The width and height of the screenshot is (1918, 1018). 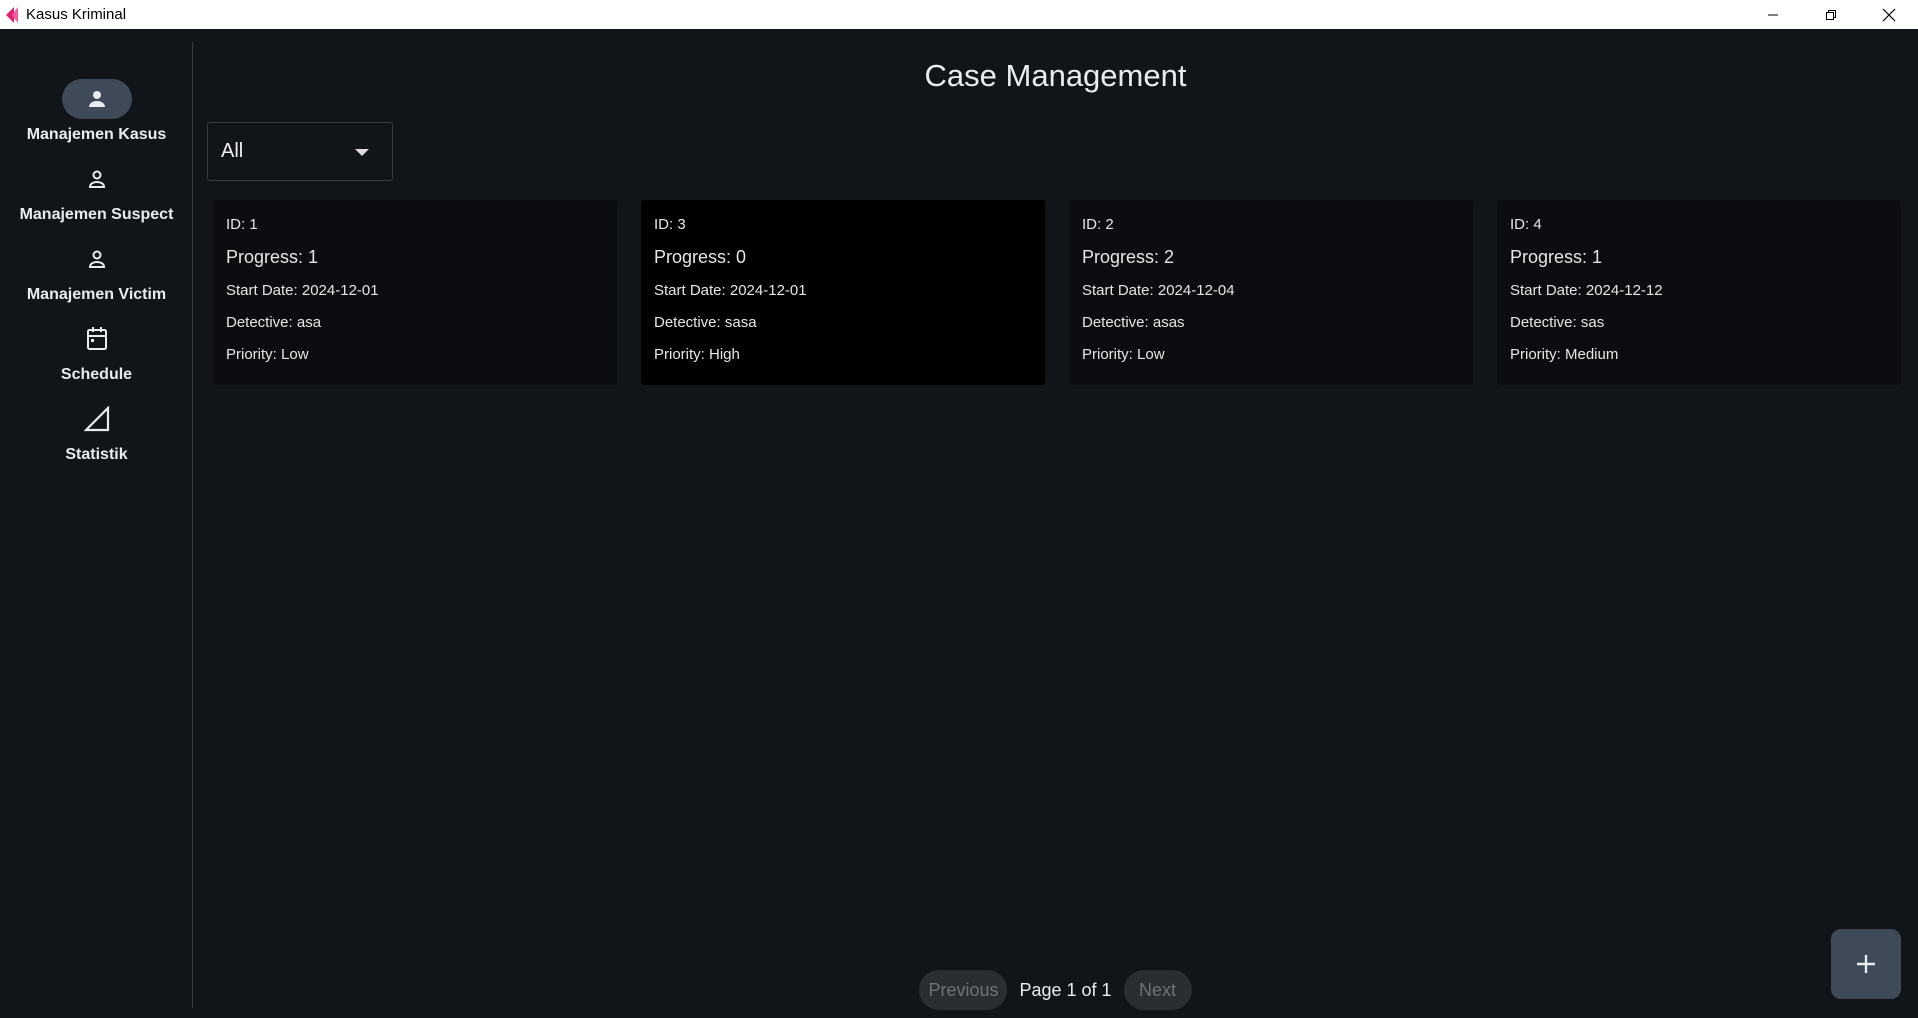 I want to click on close-icon, so click(x=1889, y=14).